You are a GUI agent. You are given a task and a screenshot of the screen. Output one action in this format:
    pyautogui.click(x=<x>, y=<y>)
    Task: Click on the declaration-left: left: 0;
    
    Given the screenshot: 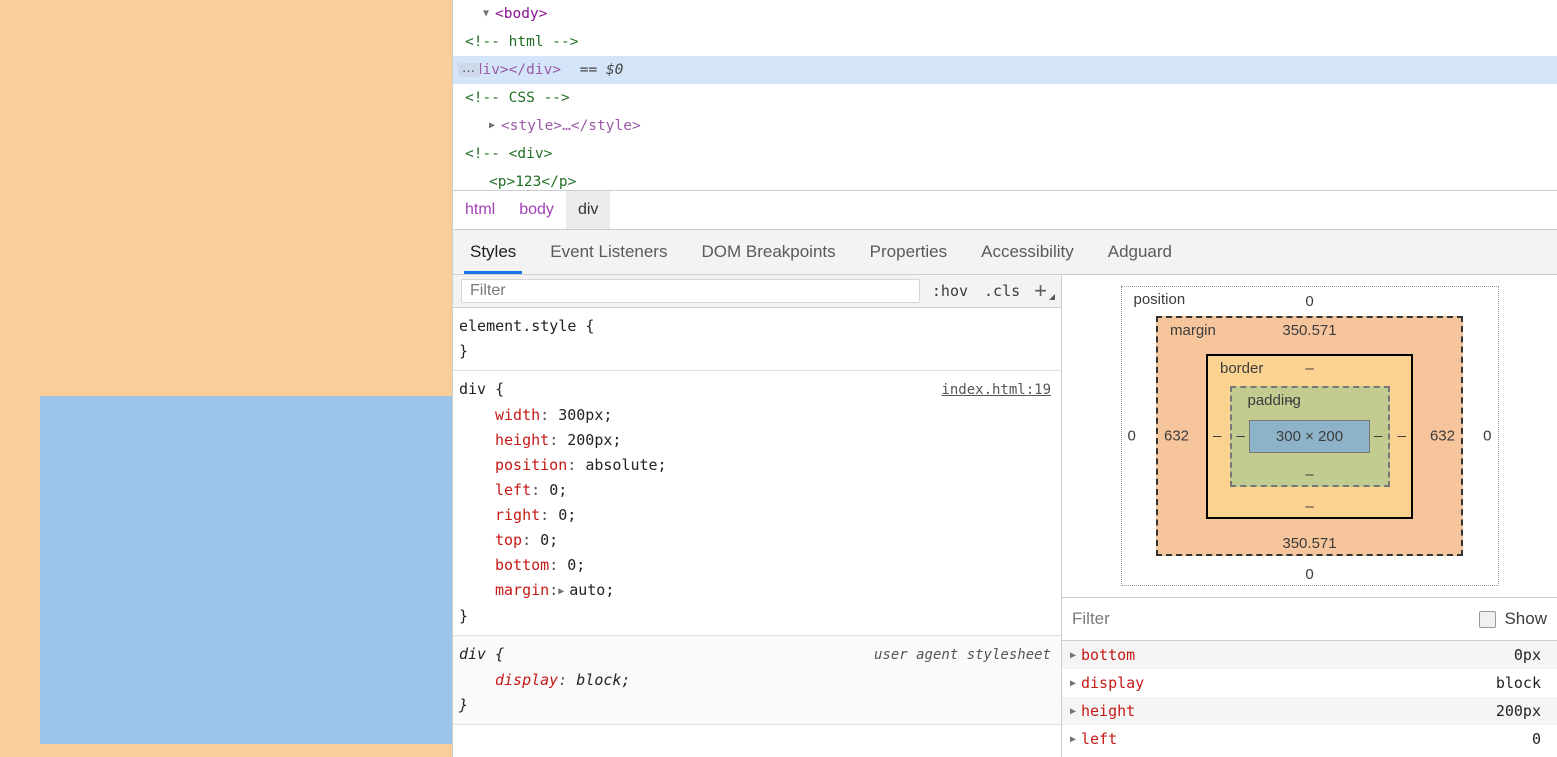 What is the action you would take?
    pyautogui.click(x=755, y=490)
    